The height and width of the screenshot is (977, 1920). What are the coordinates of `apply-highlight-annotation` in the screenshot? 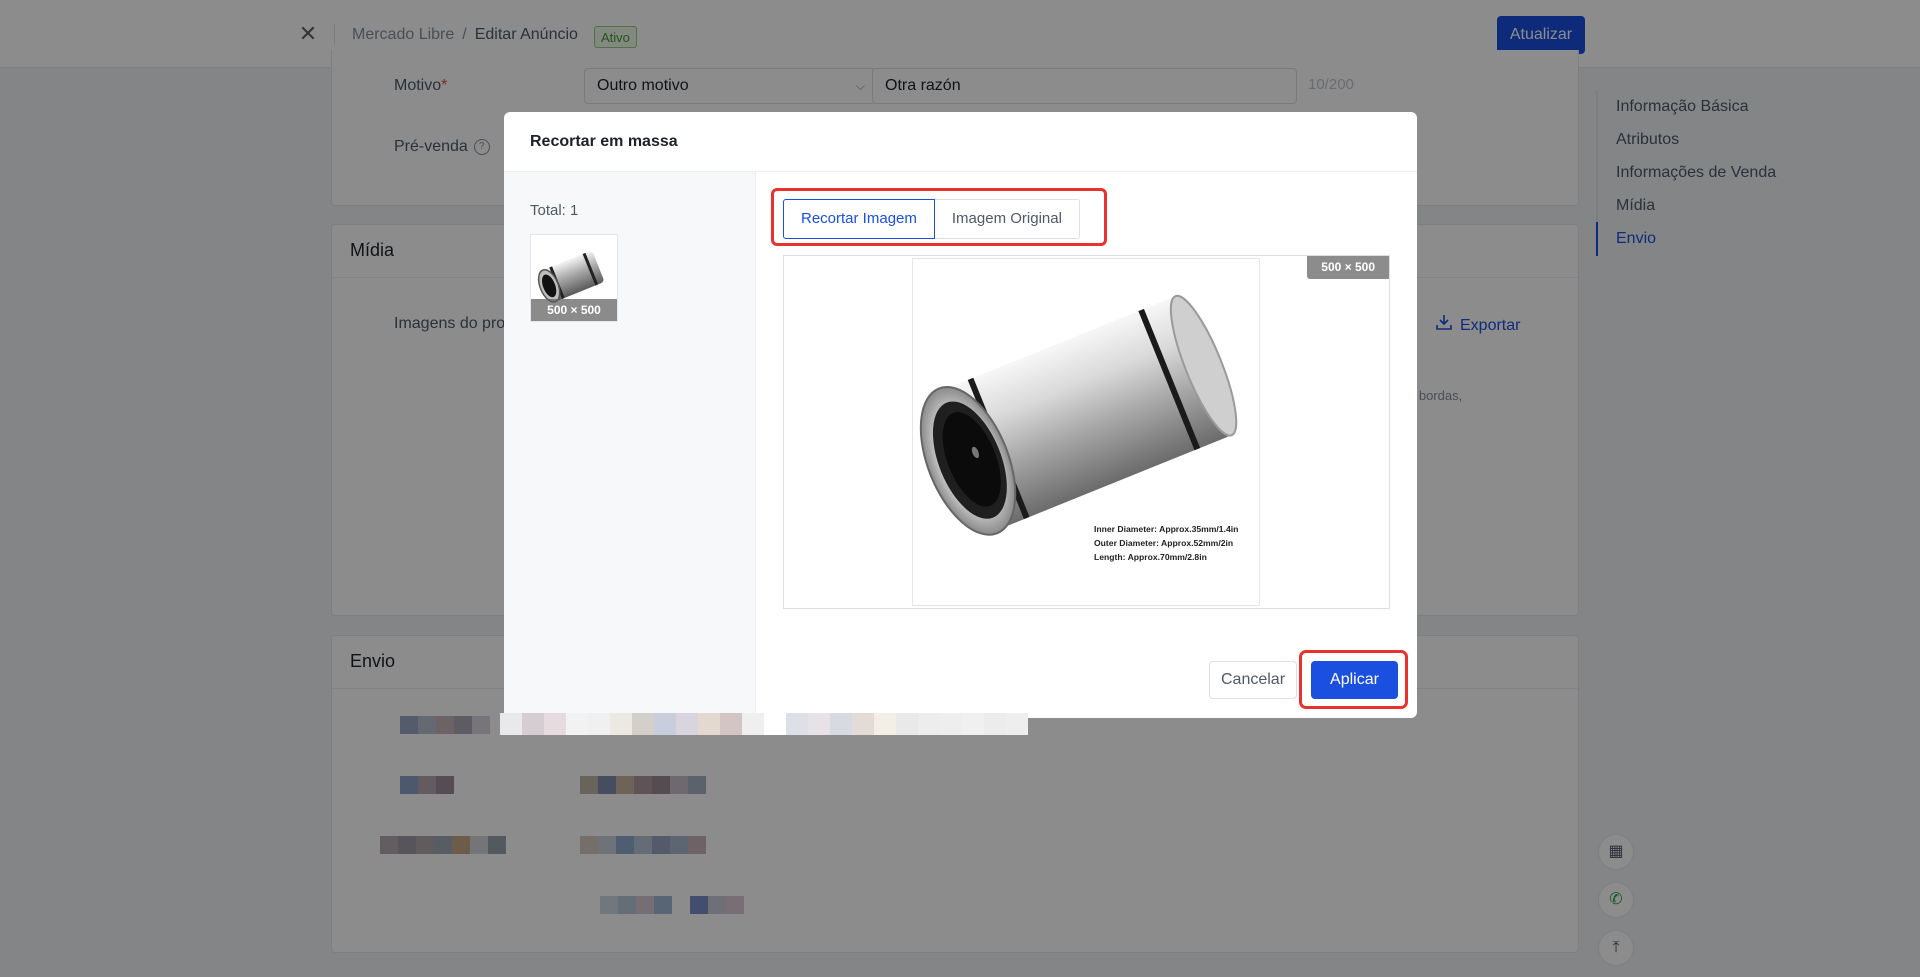 It's located at (1353, 679).